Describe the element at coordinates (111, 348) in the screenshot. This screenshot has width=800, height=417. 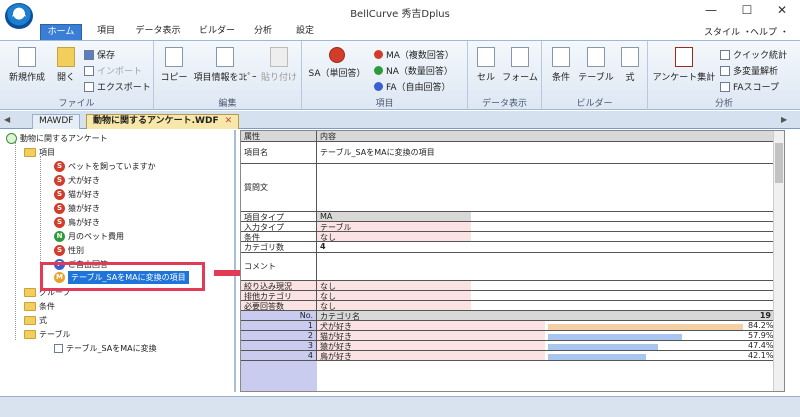
I see `tree-item-label: テーブル_SAをMAに変換` at that location.